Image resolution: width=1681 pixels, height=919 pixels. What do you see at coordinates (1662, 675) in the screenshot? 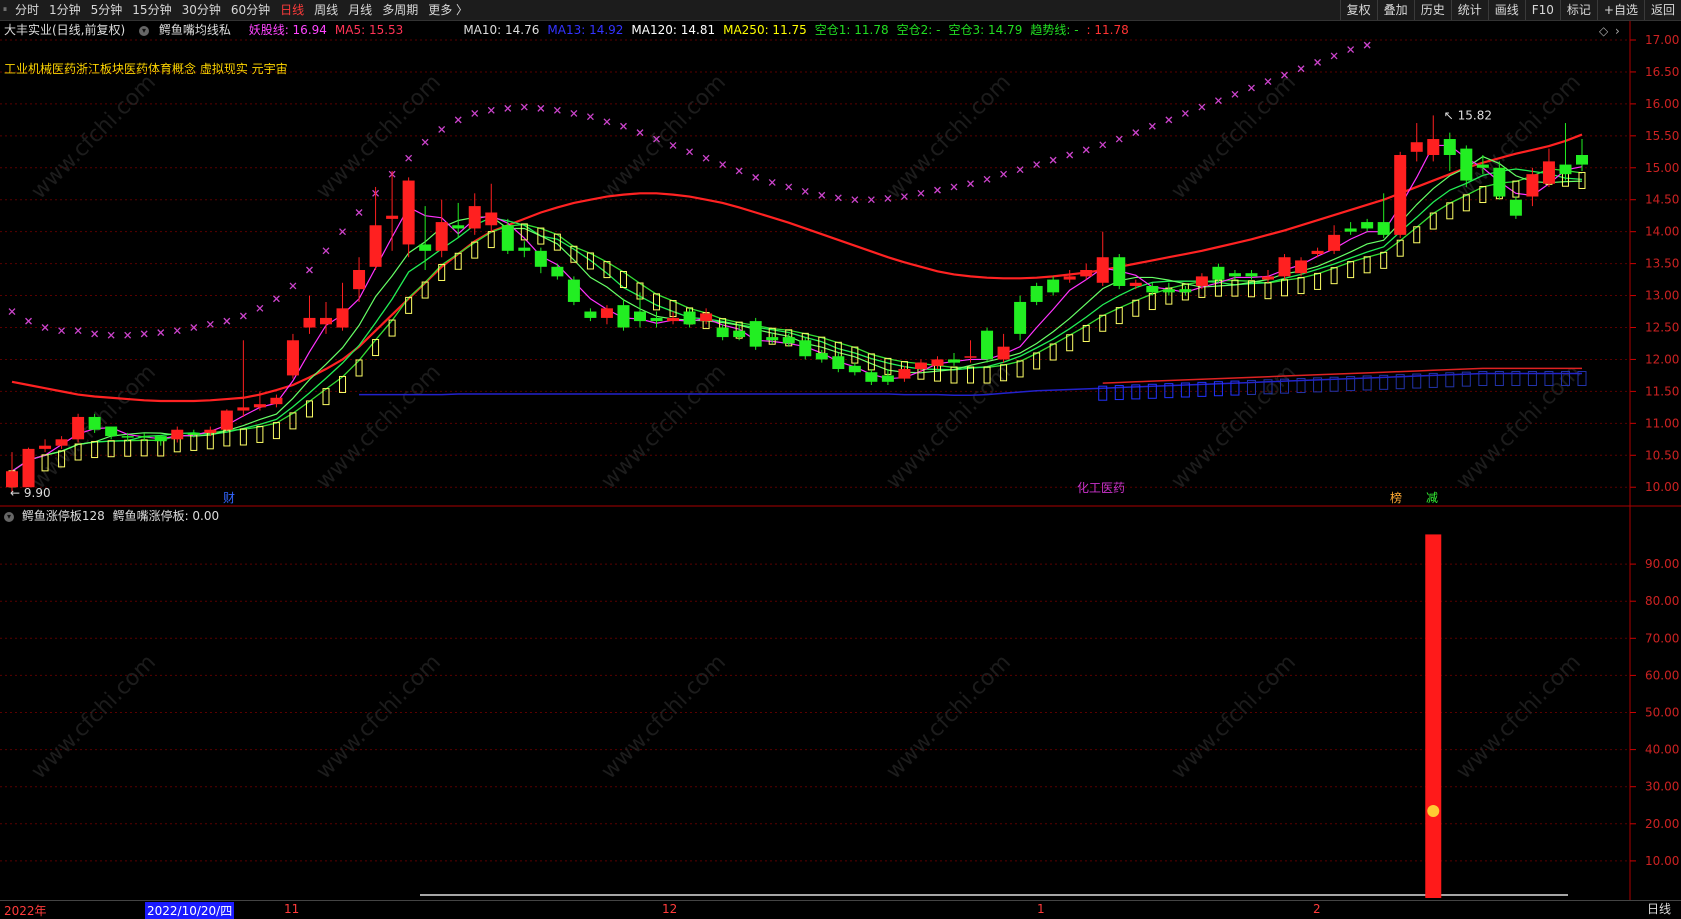
I see `lower-tick-label: 60.00` at bounding box center [1662, 675].